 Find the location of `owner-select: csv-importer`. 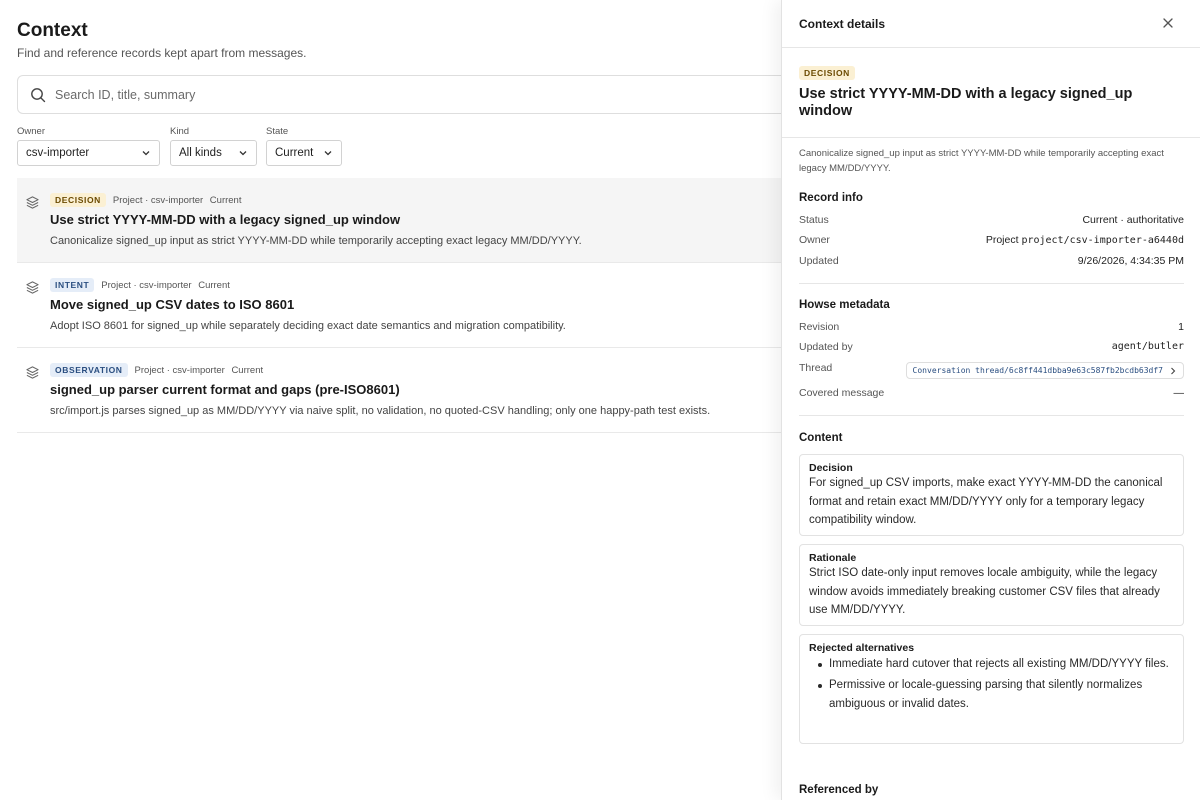

owner-select: csv-importer is located at coordinates (88, 153).